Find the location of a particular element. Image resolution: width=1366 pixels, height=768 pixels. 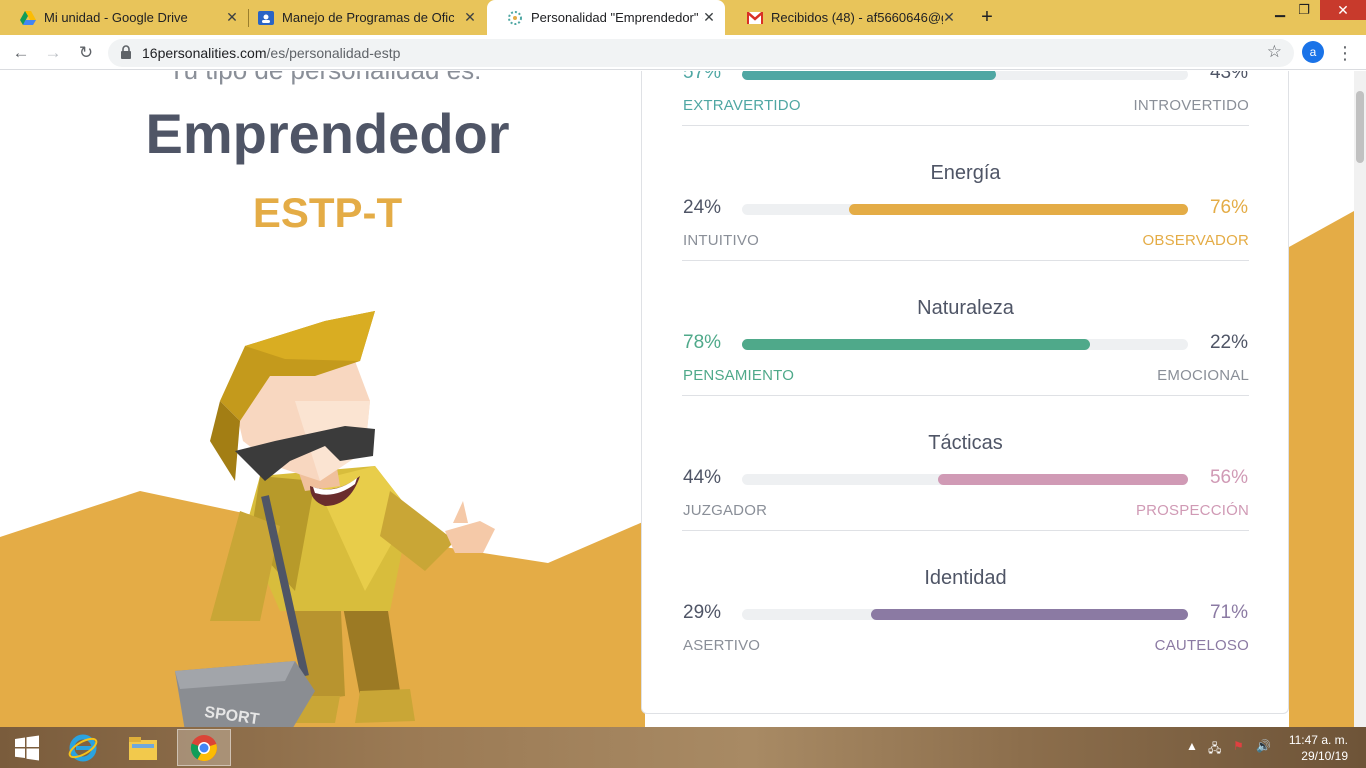

trait-row: 57% 43% EXTRAVERTIDO INTROVERTIDO is located at coordinates (965, 116).